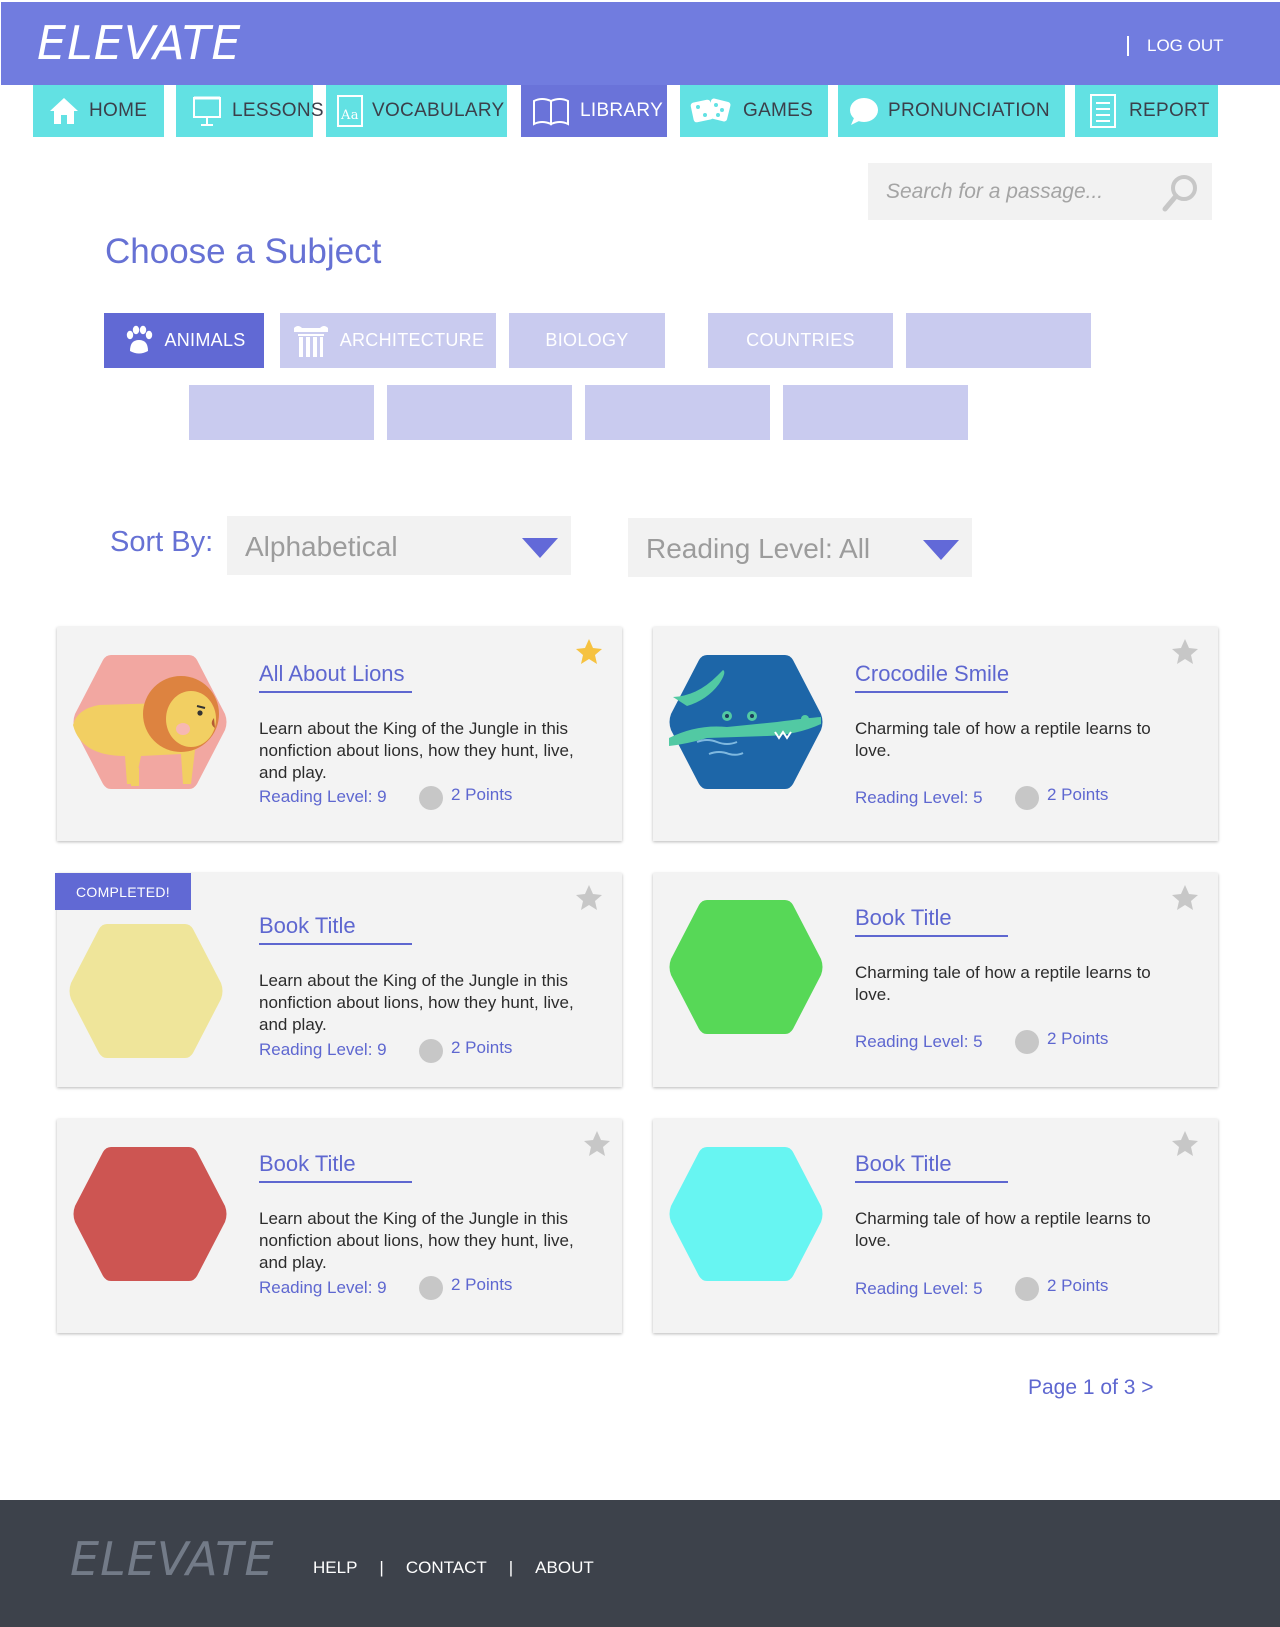 This screenshot has height=1627, width=1280. I want to click on sort-dropdown: Alphabetical, so click(399, 545).